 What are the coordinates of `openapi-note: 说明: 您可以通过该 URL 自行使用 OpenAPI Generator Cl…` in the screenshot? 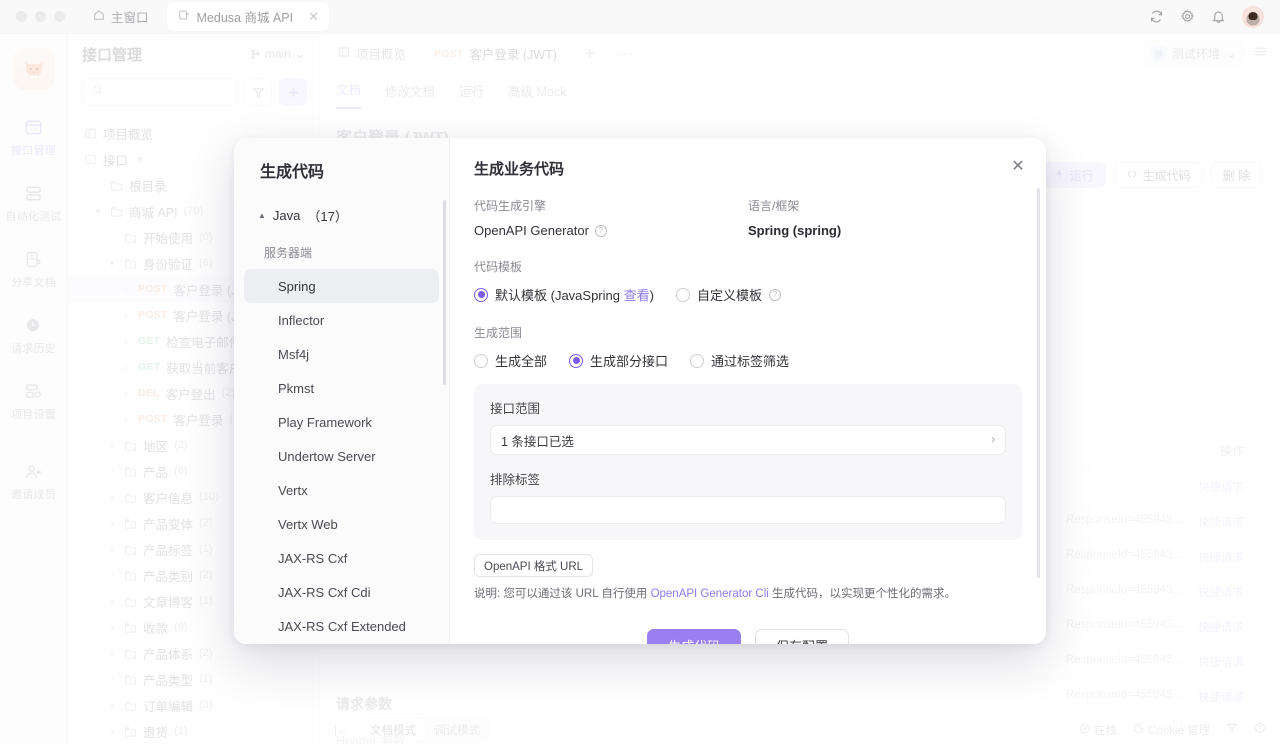 It's located at (715, 594).